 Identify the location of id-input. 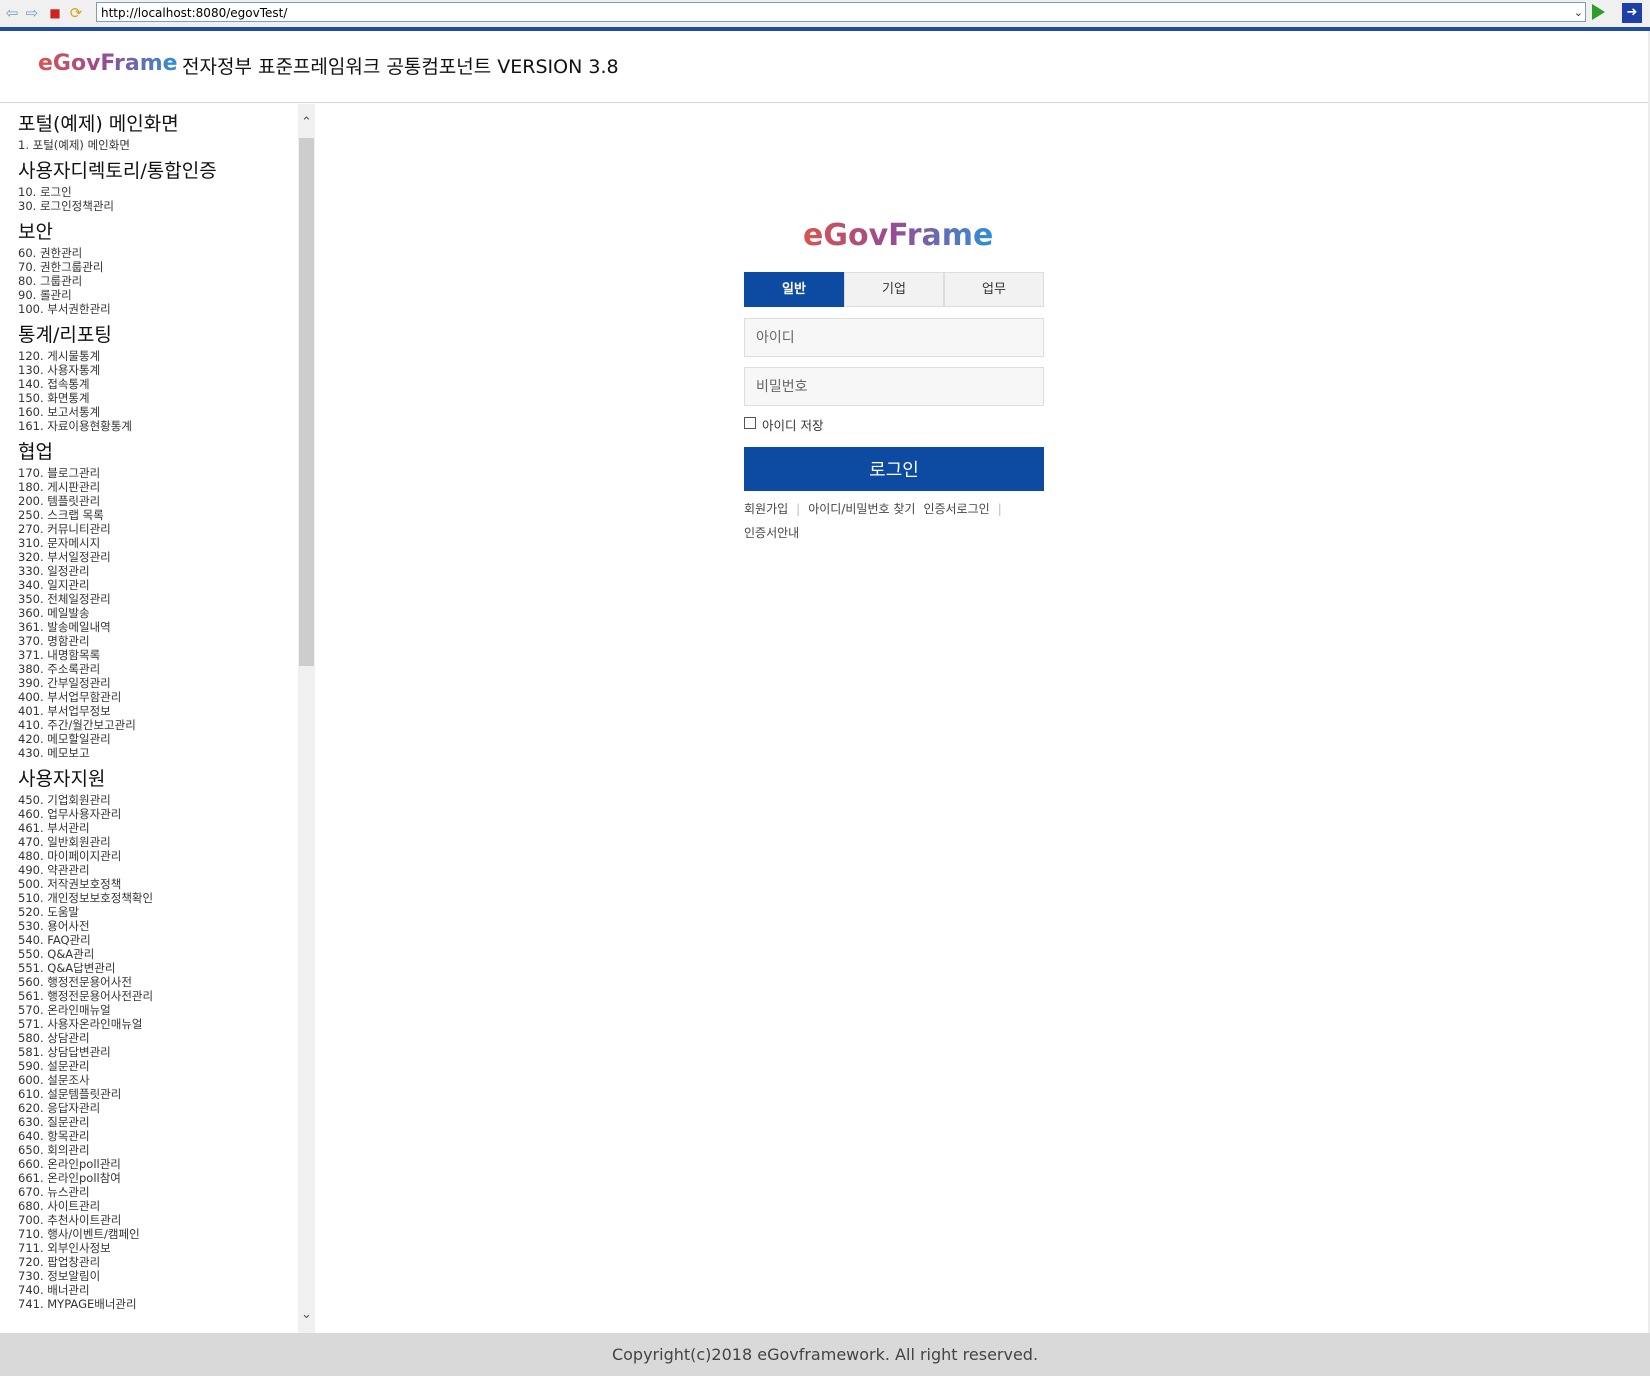
(894, 337).